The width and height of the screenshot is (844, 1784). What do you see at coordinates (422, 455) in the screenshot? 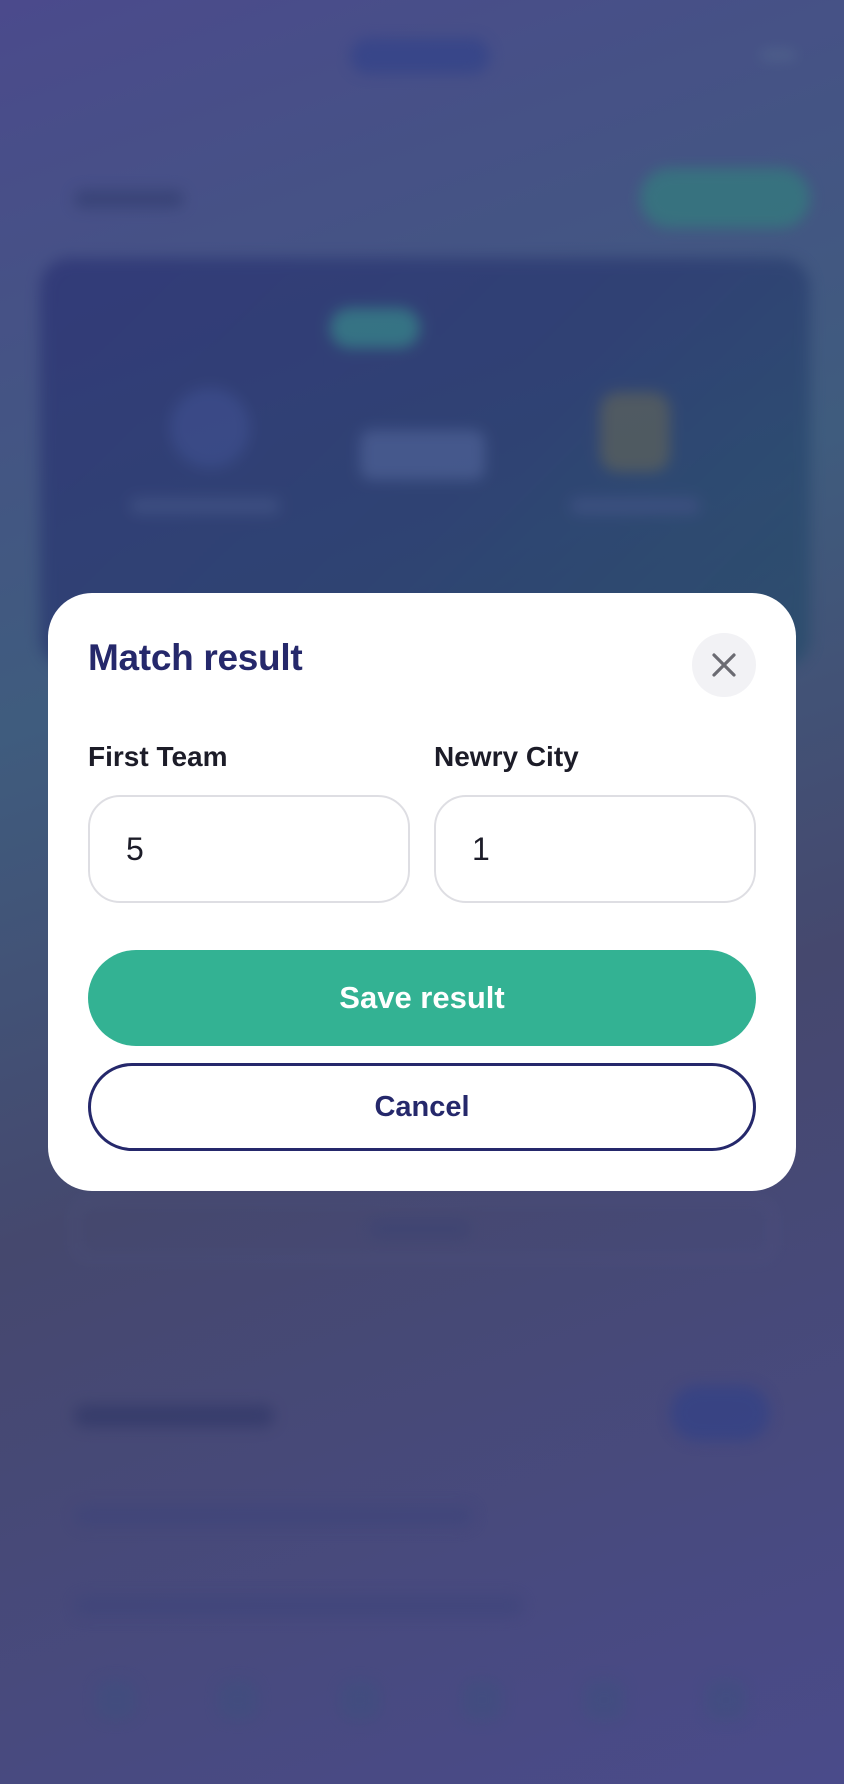
I see `scoreline` at bounding box center [422, 455].